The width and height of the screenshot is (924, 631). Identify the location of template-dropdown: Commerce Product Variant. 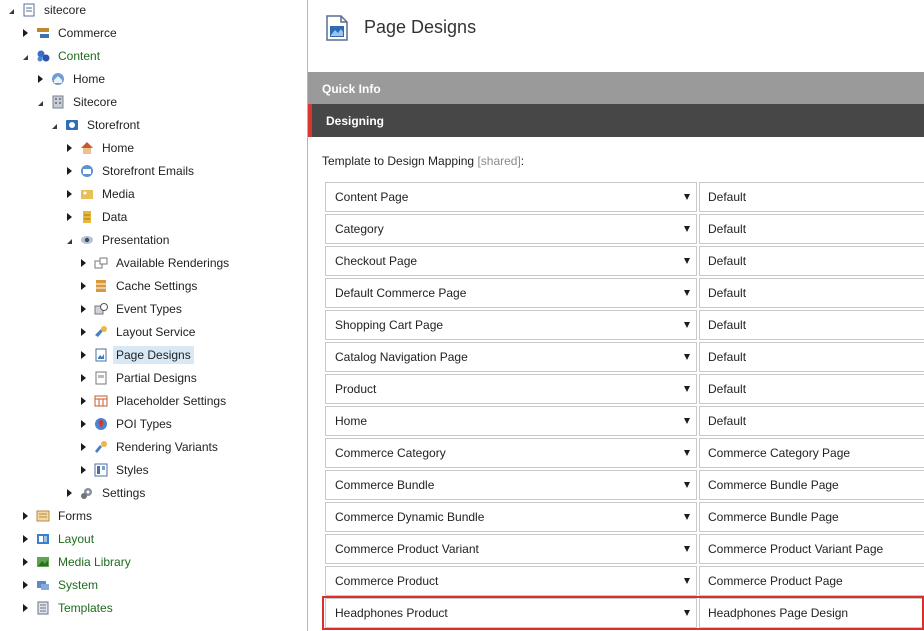
(511, 549).